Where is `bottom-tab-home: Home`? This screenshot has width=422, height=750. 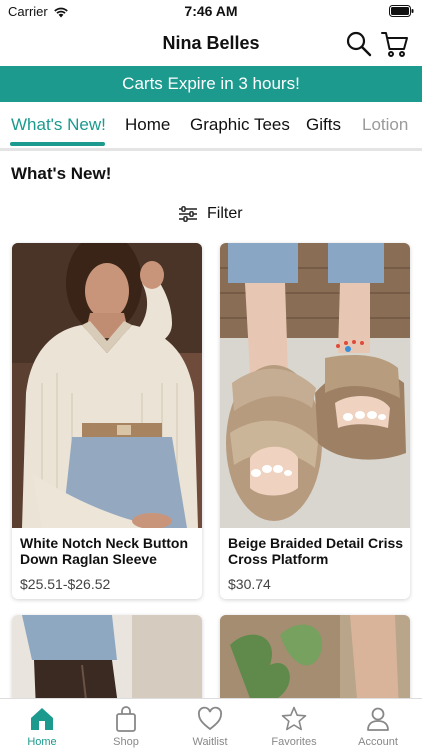
bottom-tab-home: Home is located at coordinates (42, 726).